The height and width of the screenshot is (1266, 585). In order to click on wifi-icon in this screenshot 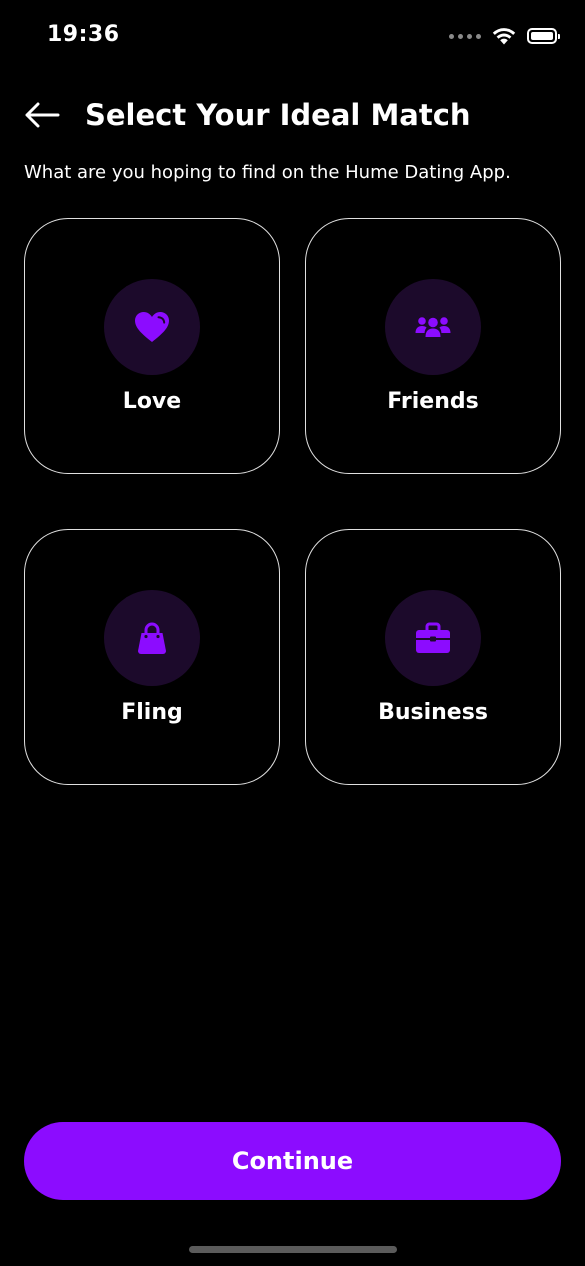, I will do `click(504, 36)`.